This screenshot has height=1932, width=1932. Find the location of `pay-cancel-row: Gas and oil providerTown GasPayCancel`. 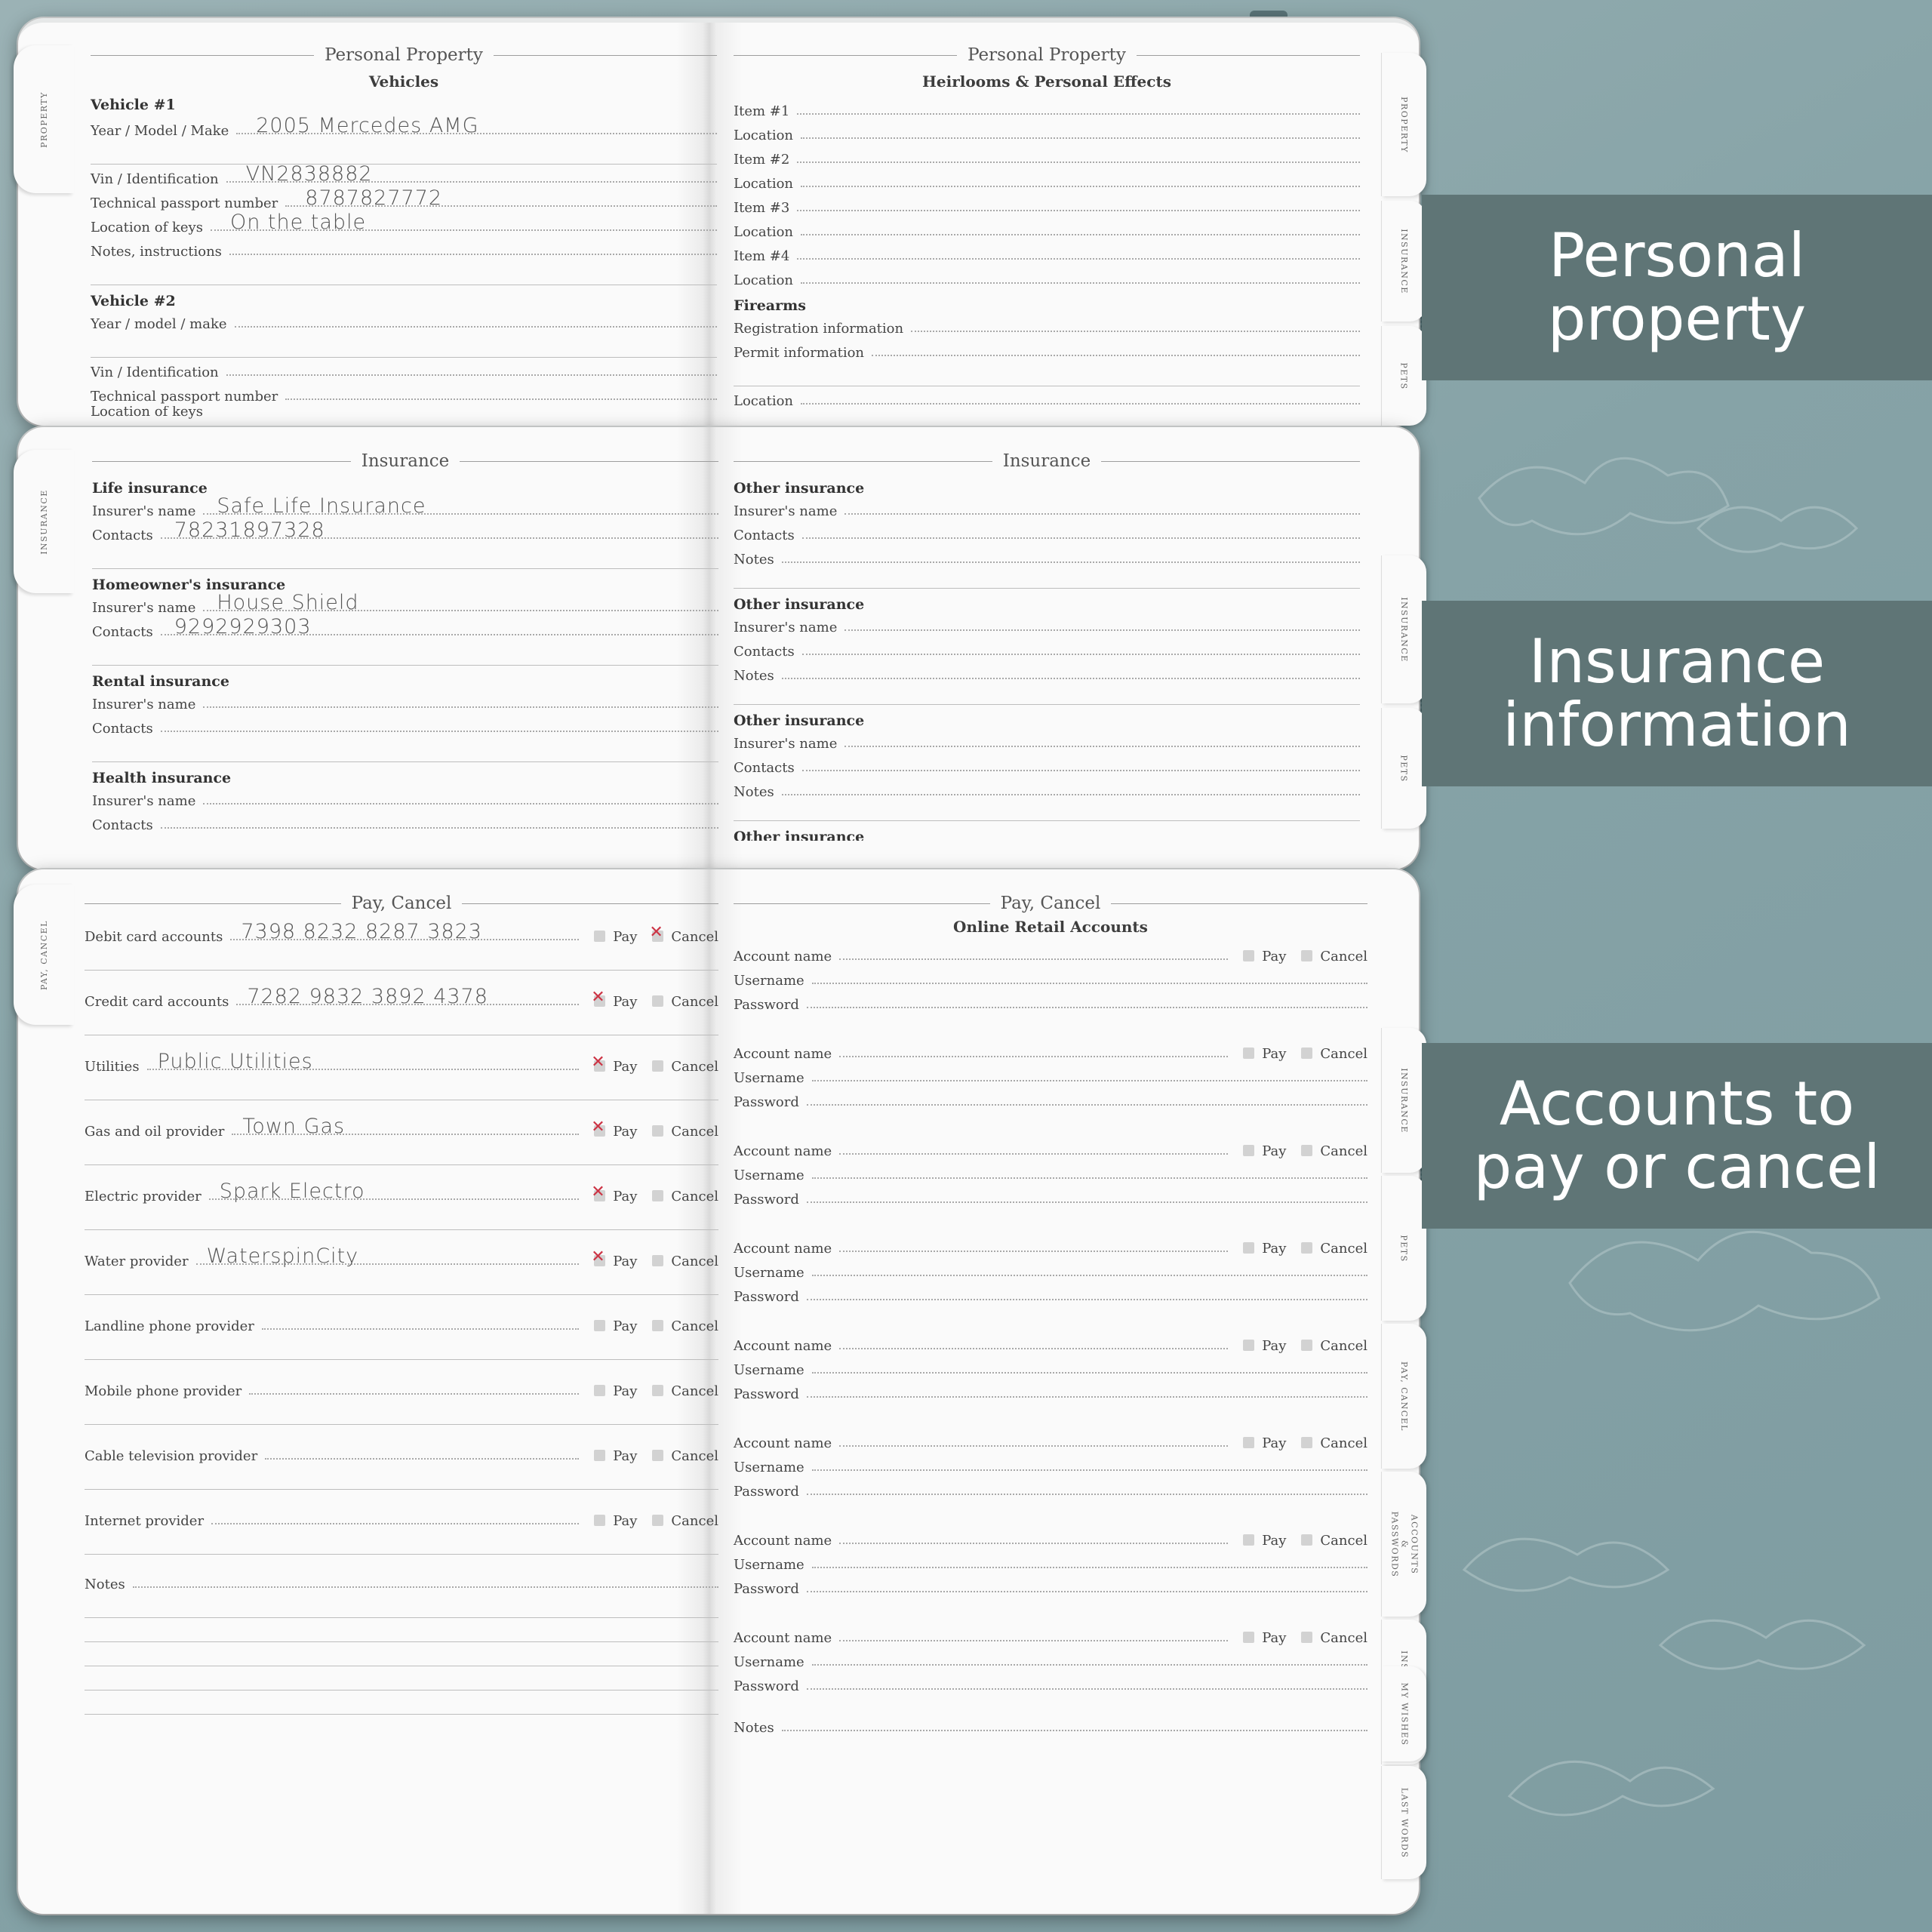

pay-cancel-row: Gas and oil providerTown GasPayCancel is located at coordinates (401, 1128).